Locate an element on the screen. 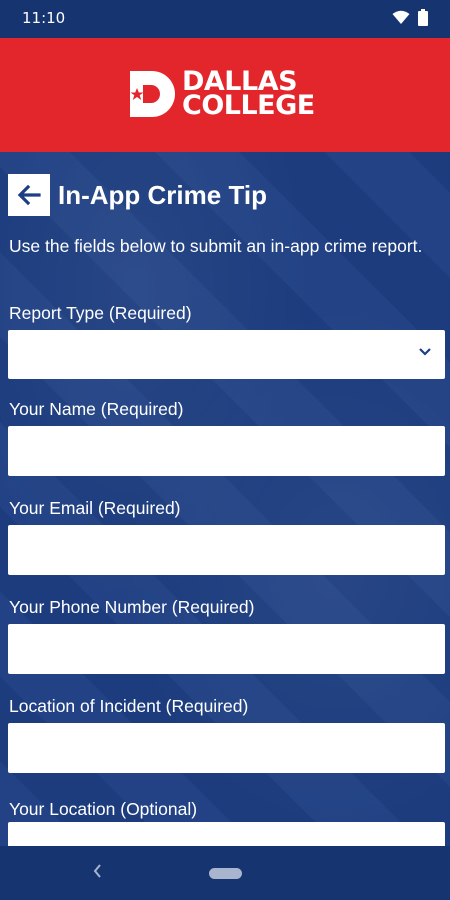  name-input is located at coordinates (226, 451).